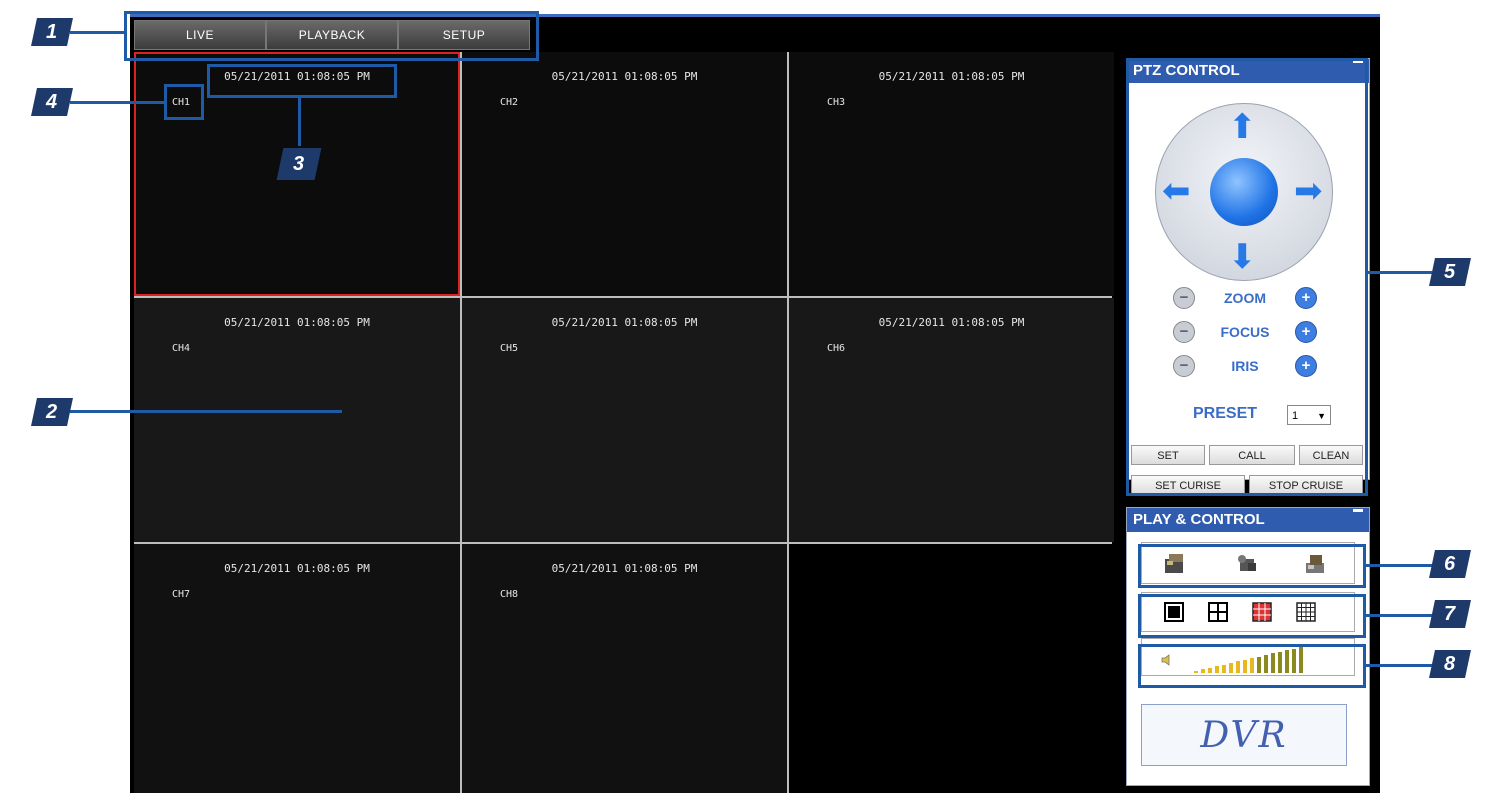 Image resolution: width=1486 pixels, height=793 pixels. What do you see at coordinates (1247, 277) in the screenshot?
I see `callout-frame-ptz` at bounding box center [1247, 277].